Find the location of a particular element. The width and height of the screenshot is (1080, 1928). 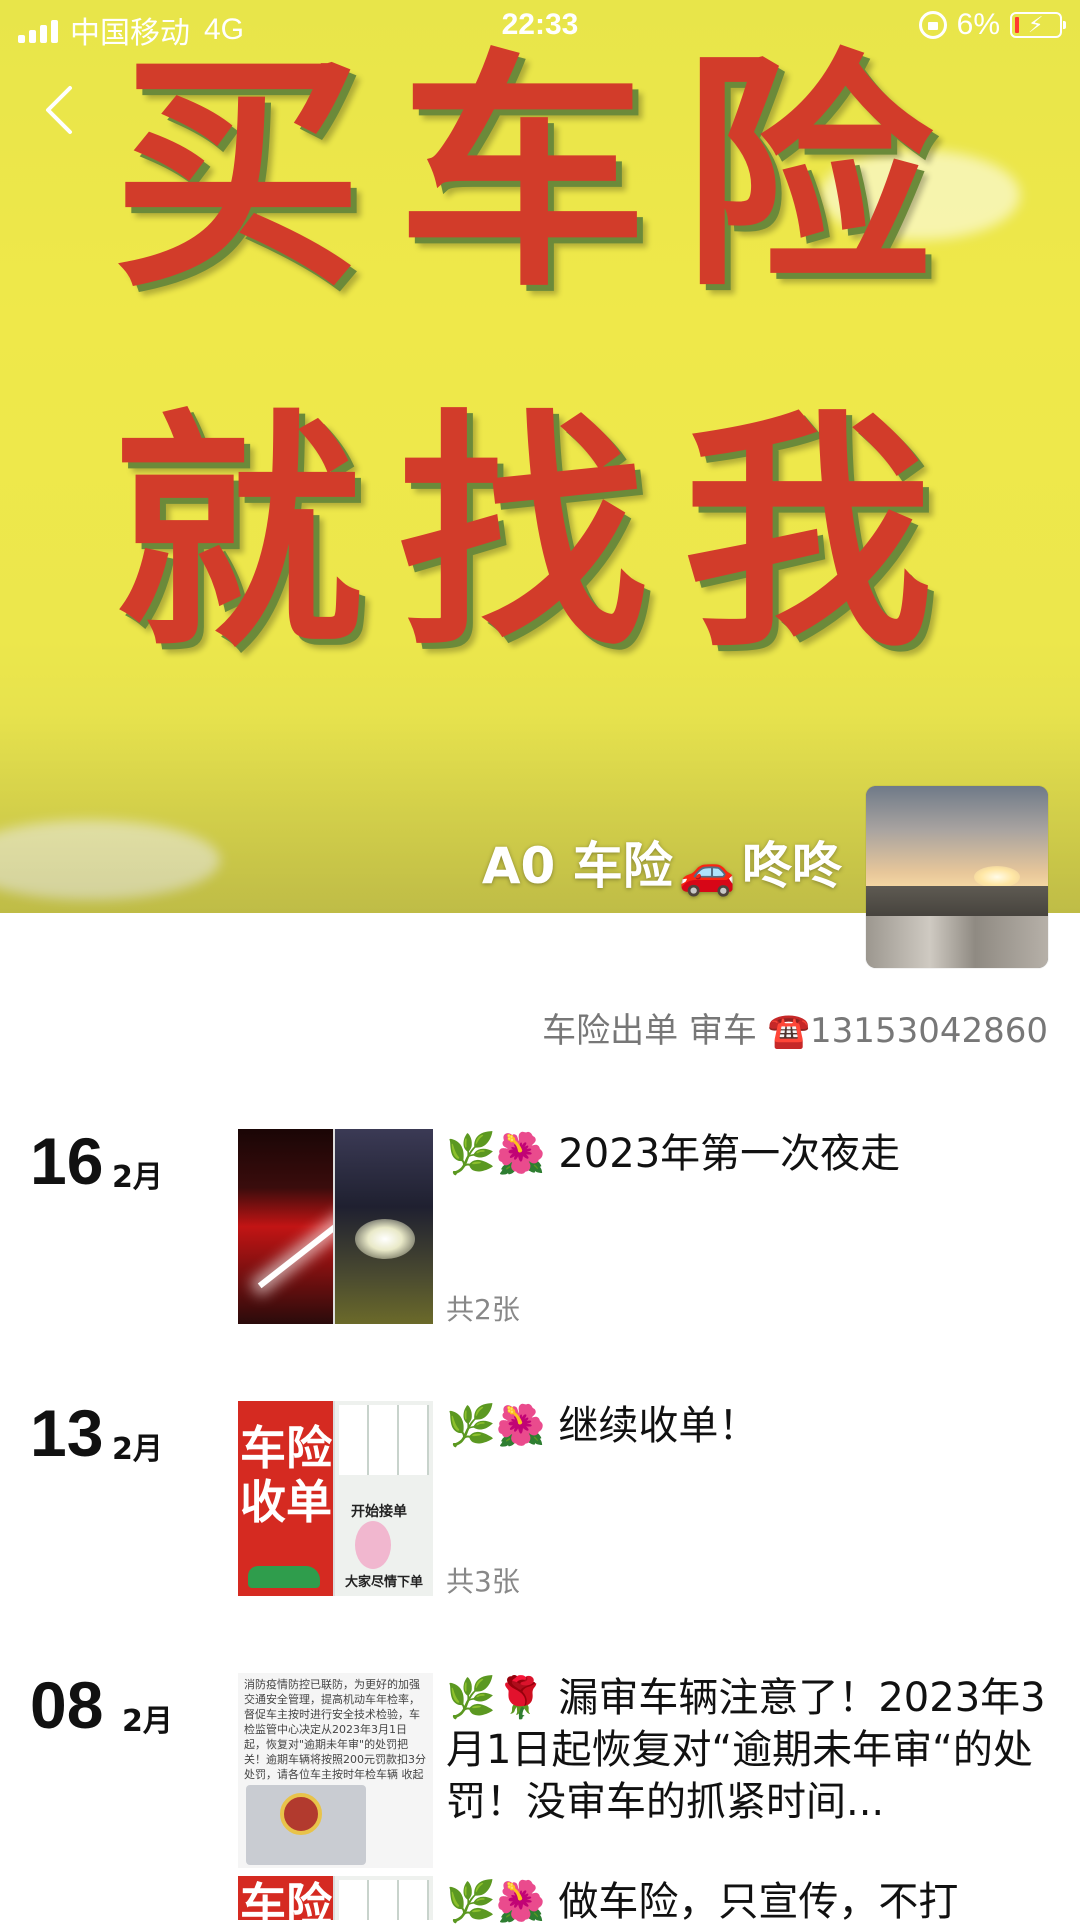

post-day: 13 is located at coordinates (67, 1433).